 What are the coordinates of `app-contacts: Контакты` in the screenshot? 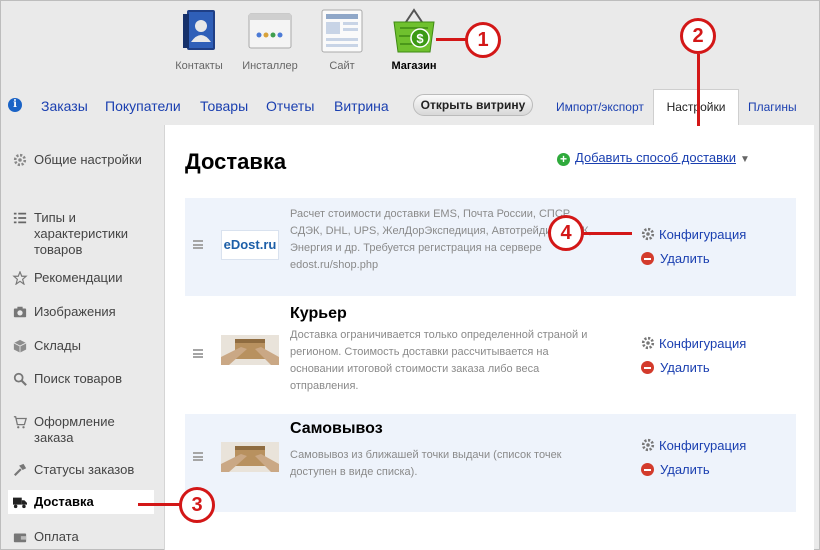 It's located at (199, 40).